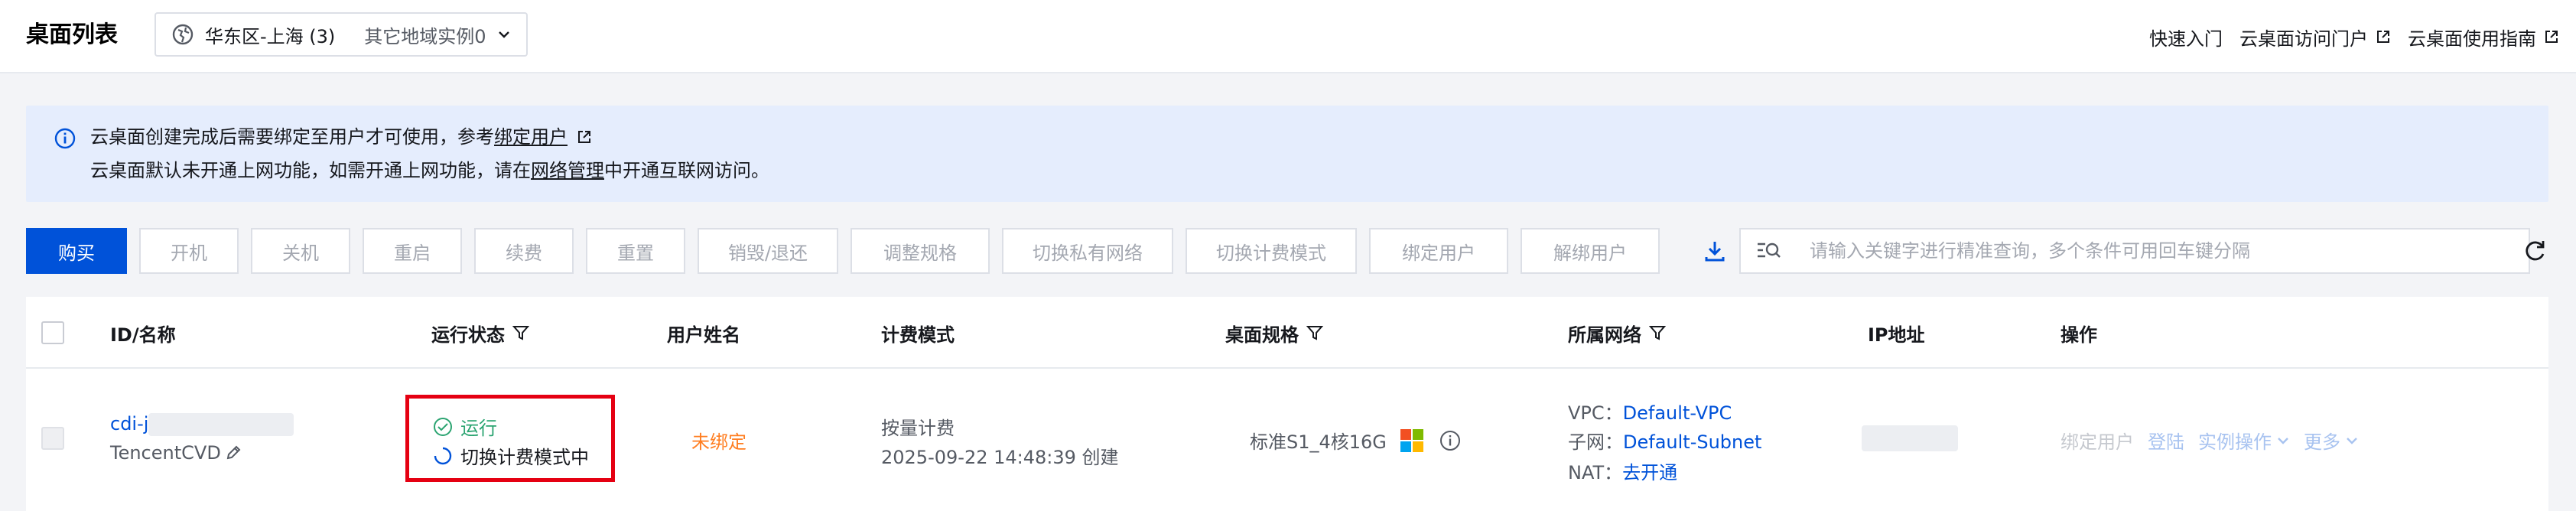 This screenshot has width=2576, height=511. I want to click on created-time: 2025-09-22 14:48:39 创建, so click(1000, 457).